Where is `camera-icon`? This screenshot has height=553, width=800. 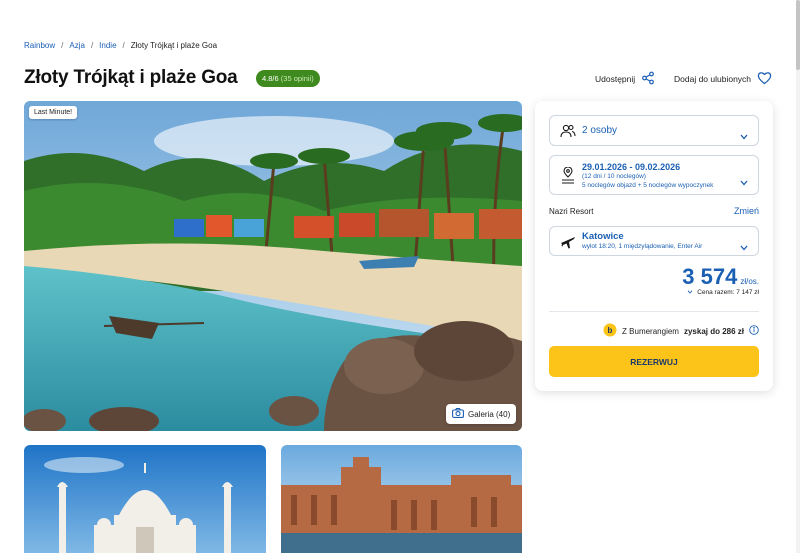
camera-icon is located at coordinates (458, 414).